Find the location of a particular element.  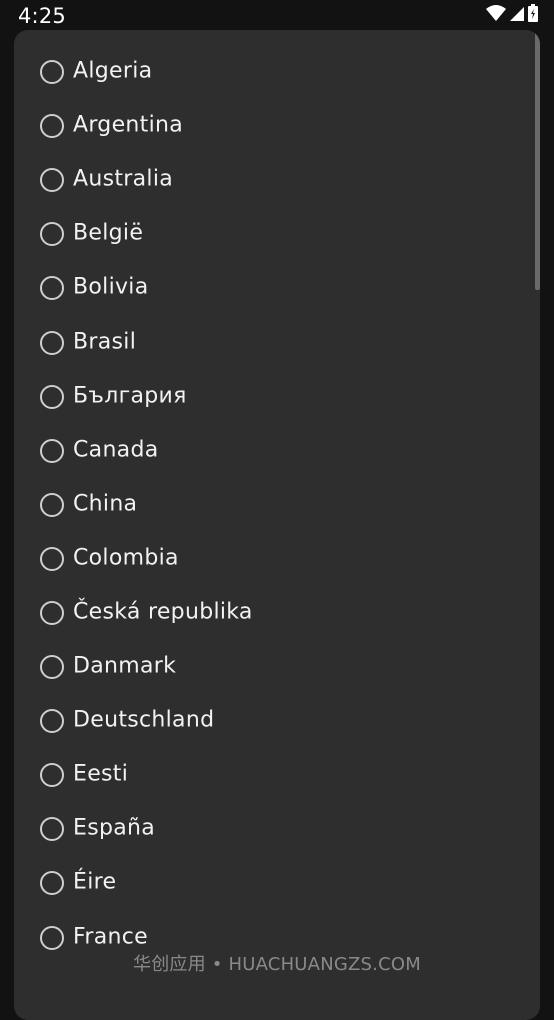

list-item: Colombia is located at coordinates (277, 559).